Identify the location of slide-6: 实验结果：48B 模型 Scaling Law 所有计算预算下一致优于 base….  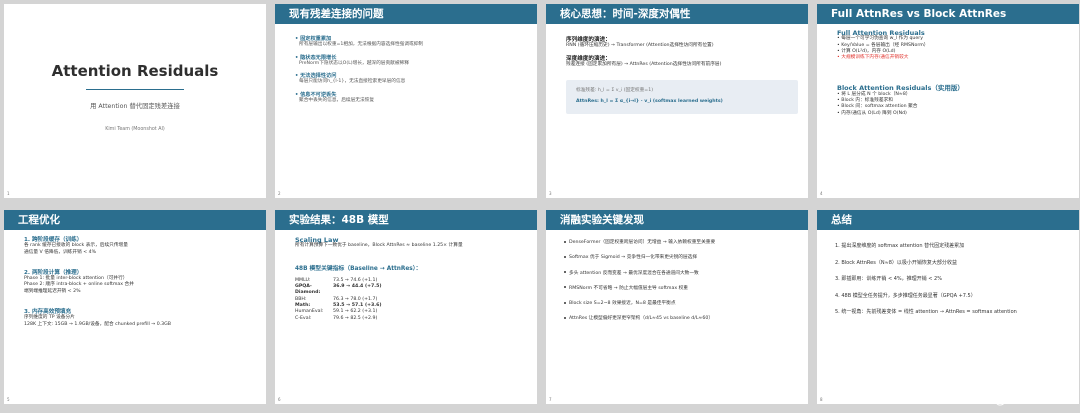
(406, 307).